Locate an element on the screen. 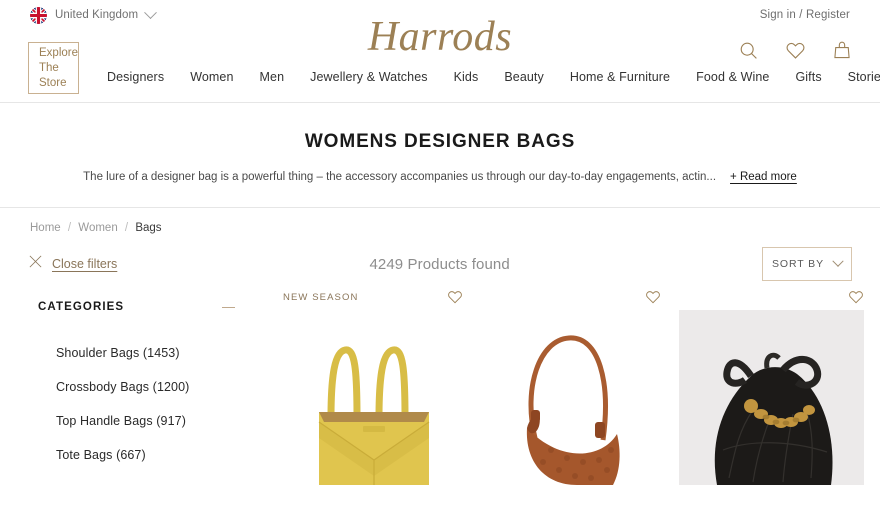 Image resolution: width=880 pixels, height=517 pixels. filter-tote-bags: Tote Bags (667) is located at coordinates (150, 455).